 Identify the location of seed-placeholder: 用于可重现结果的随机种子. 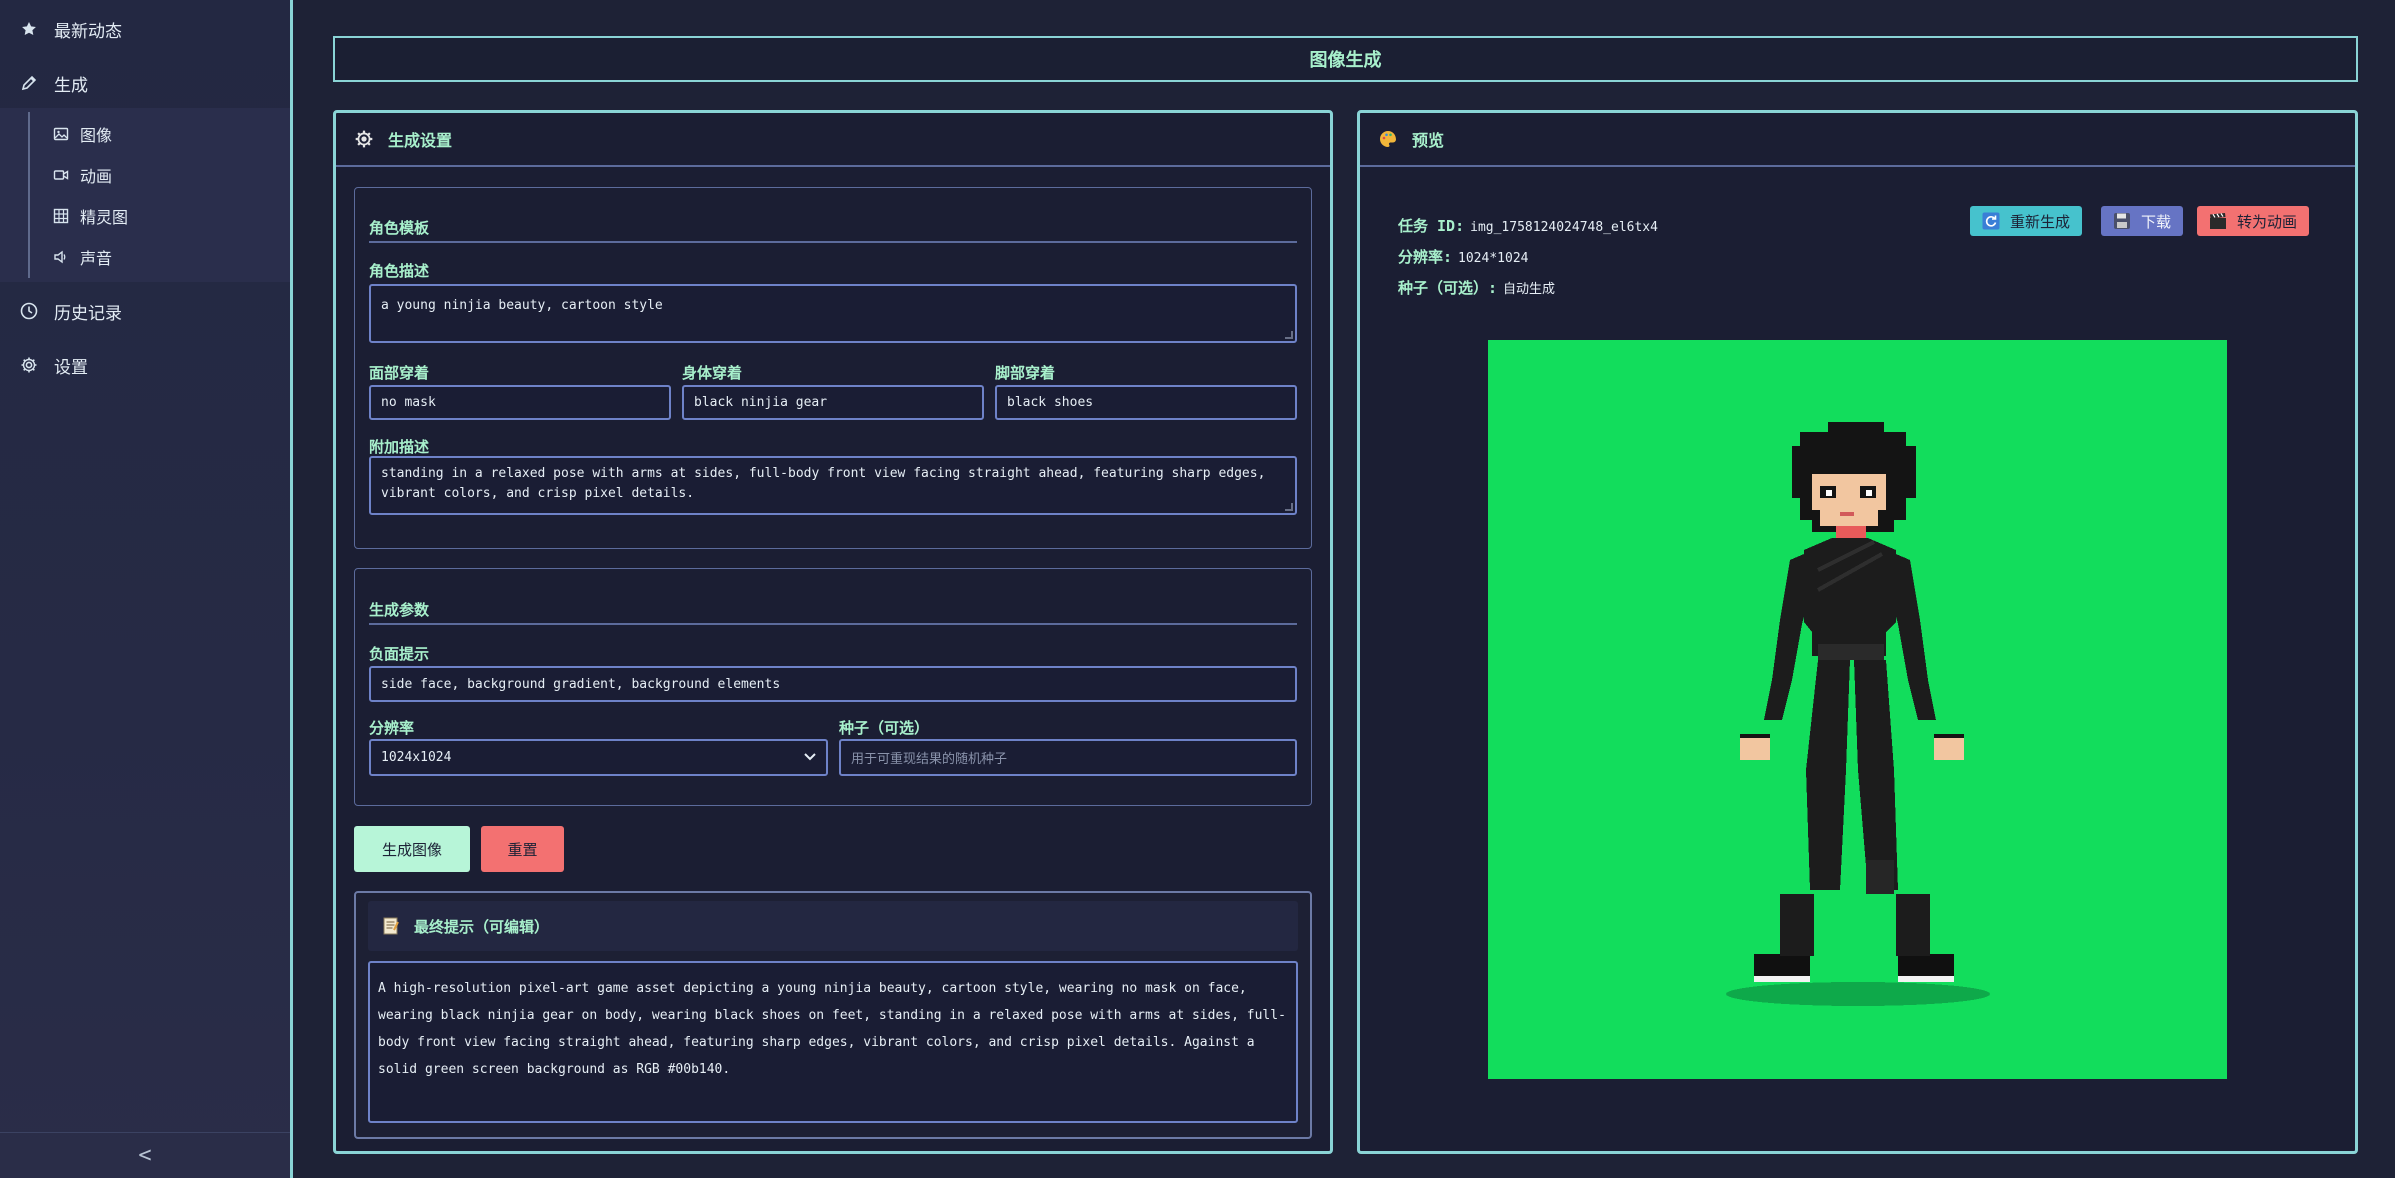
(929, 759).